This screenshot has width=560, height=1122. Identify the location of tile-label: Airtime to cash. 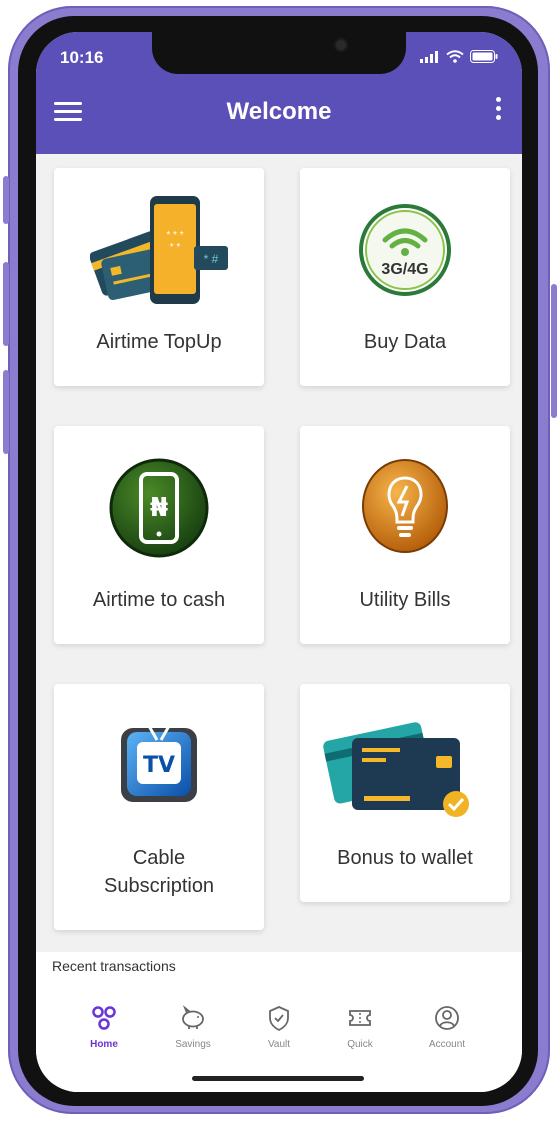
(159, 600).